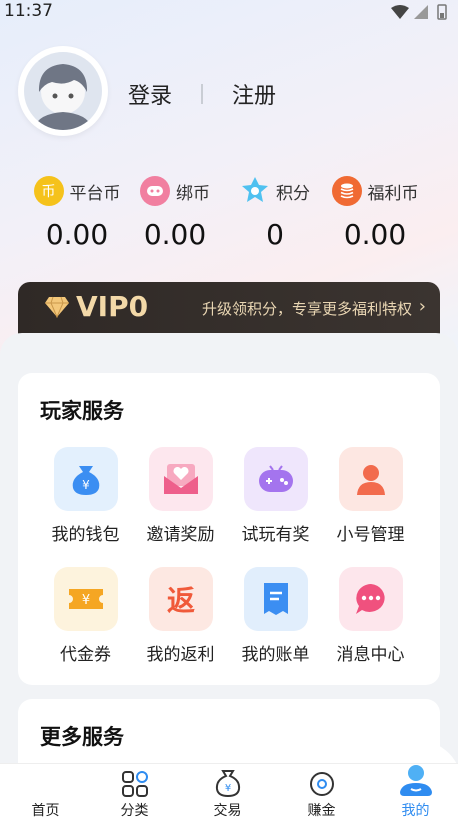 The image size is (458, 821). I want to click on home-icon, so click(45, 781).